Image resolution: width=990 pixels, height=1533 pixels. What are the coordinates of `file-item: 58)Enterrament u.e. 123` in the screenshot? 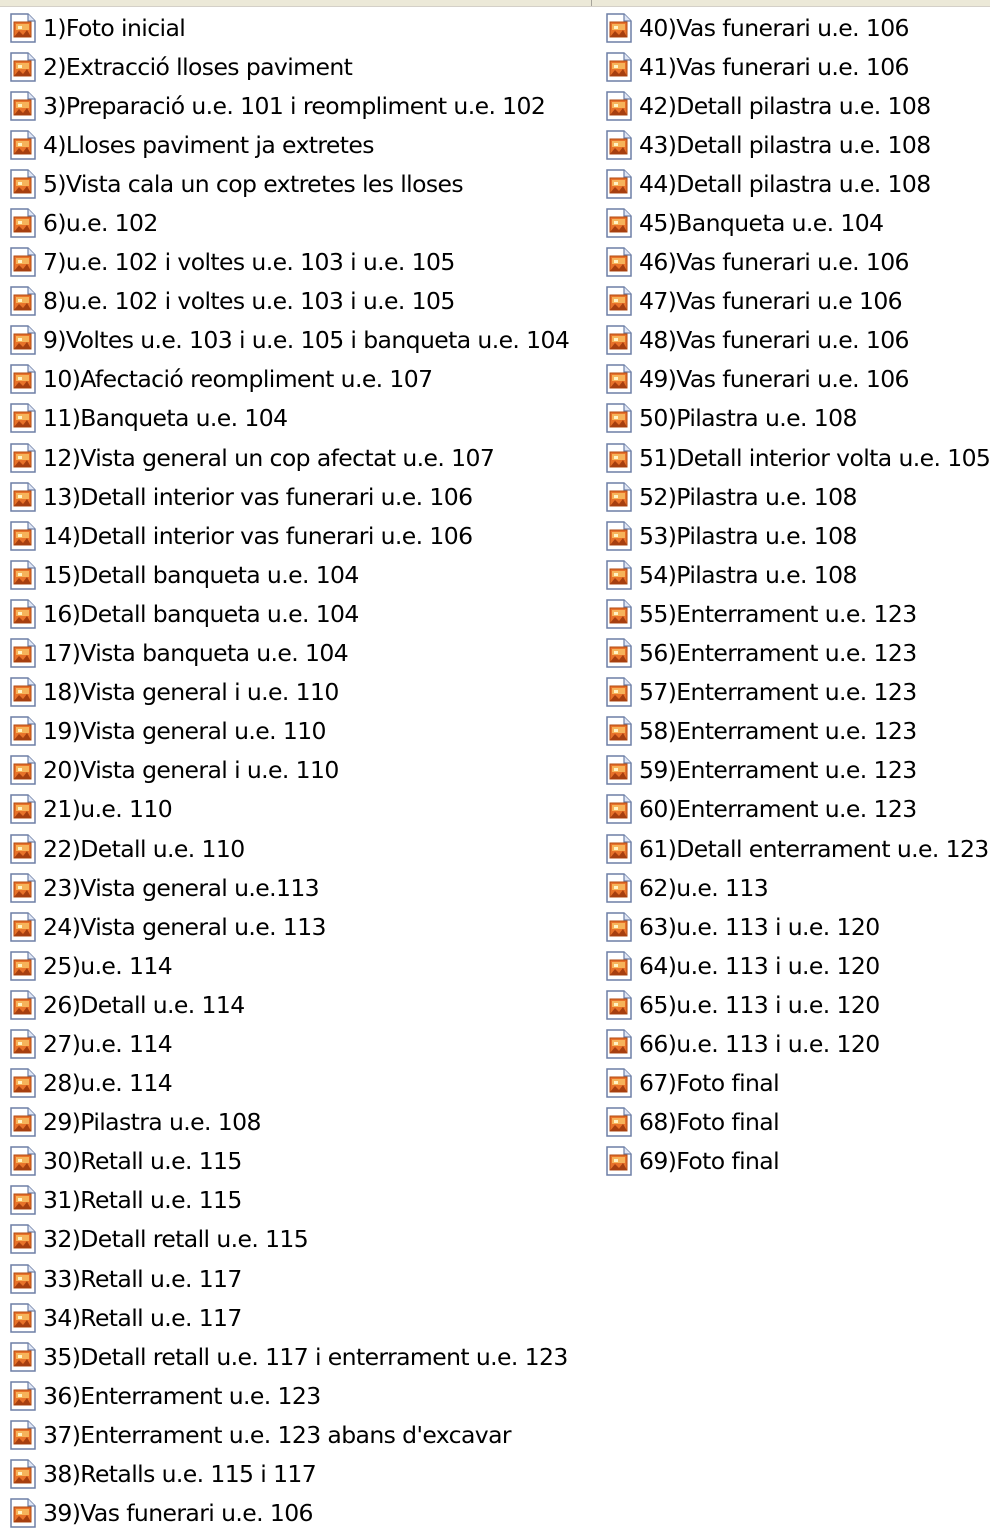 It's located at (797, 731).